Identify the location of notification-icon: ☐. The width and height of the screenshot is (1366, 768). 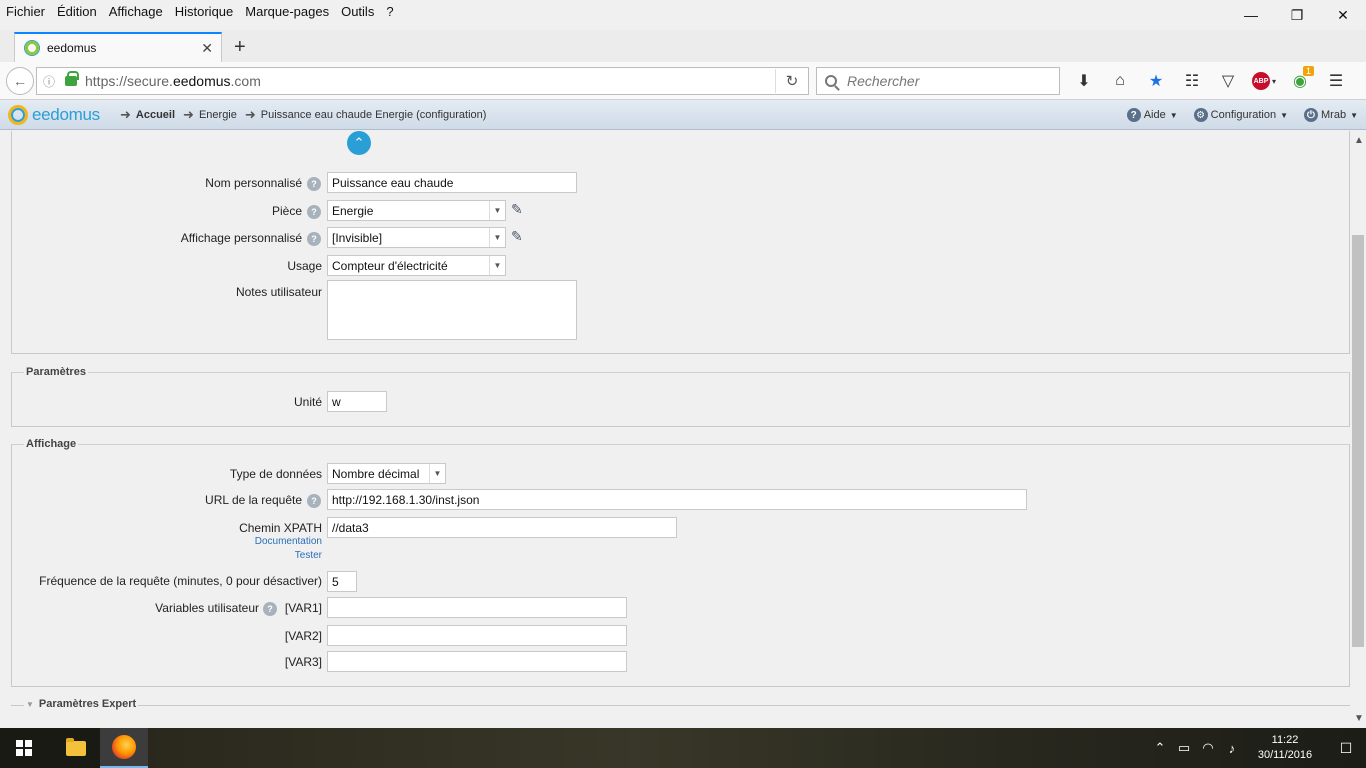
(1346, 748).